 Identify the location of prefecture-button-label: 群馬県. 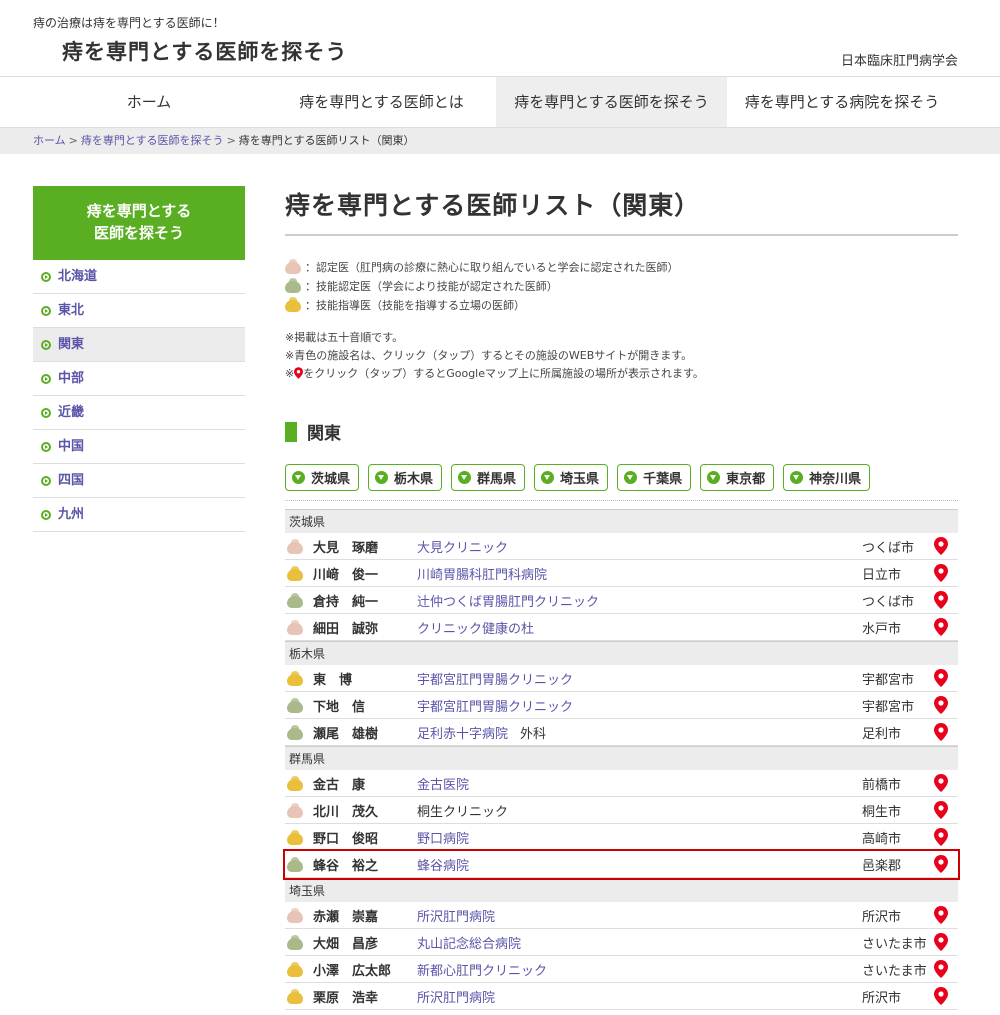
(497, 479).